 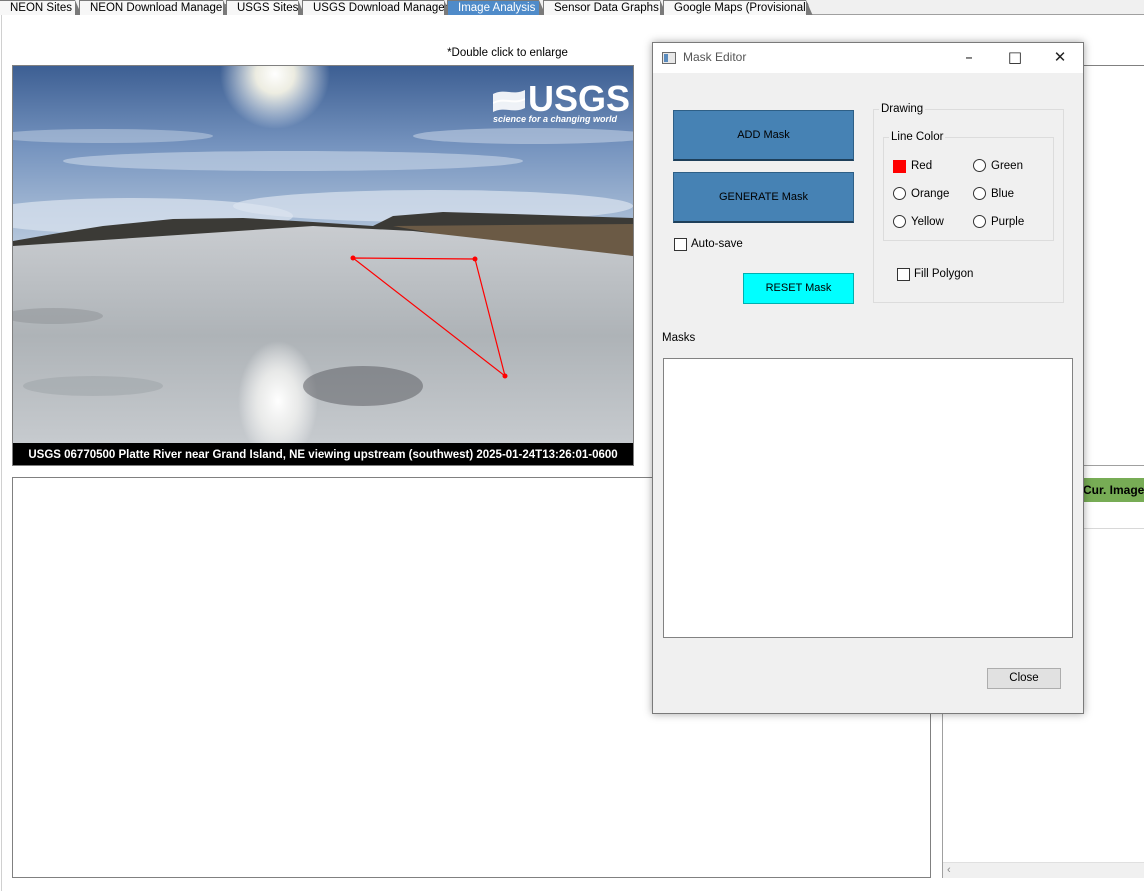 What do you see at coordinates (1113, 490) in the screenshot?
I see `cur-image-column-header: Cur. Image` at bounding box center [1113, 490].